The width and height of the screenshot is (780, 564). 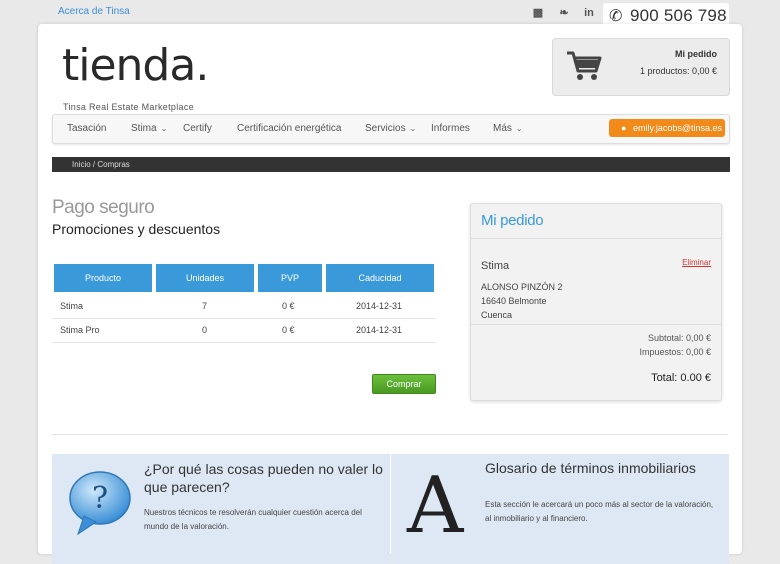 I want to click on nav-mas: Más ⌄, so click(x=508, y=128).